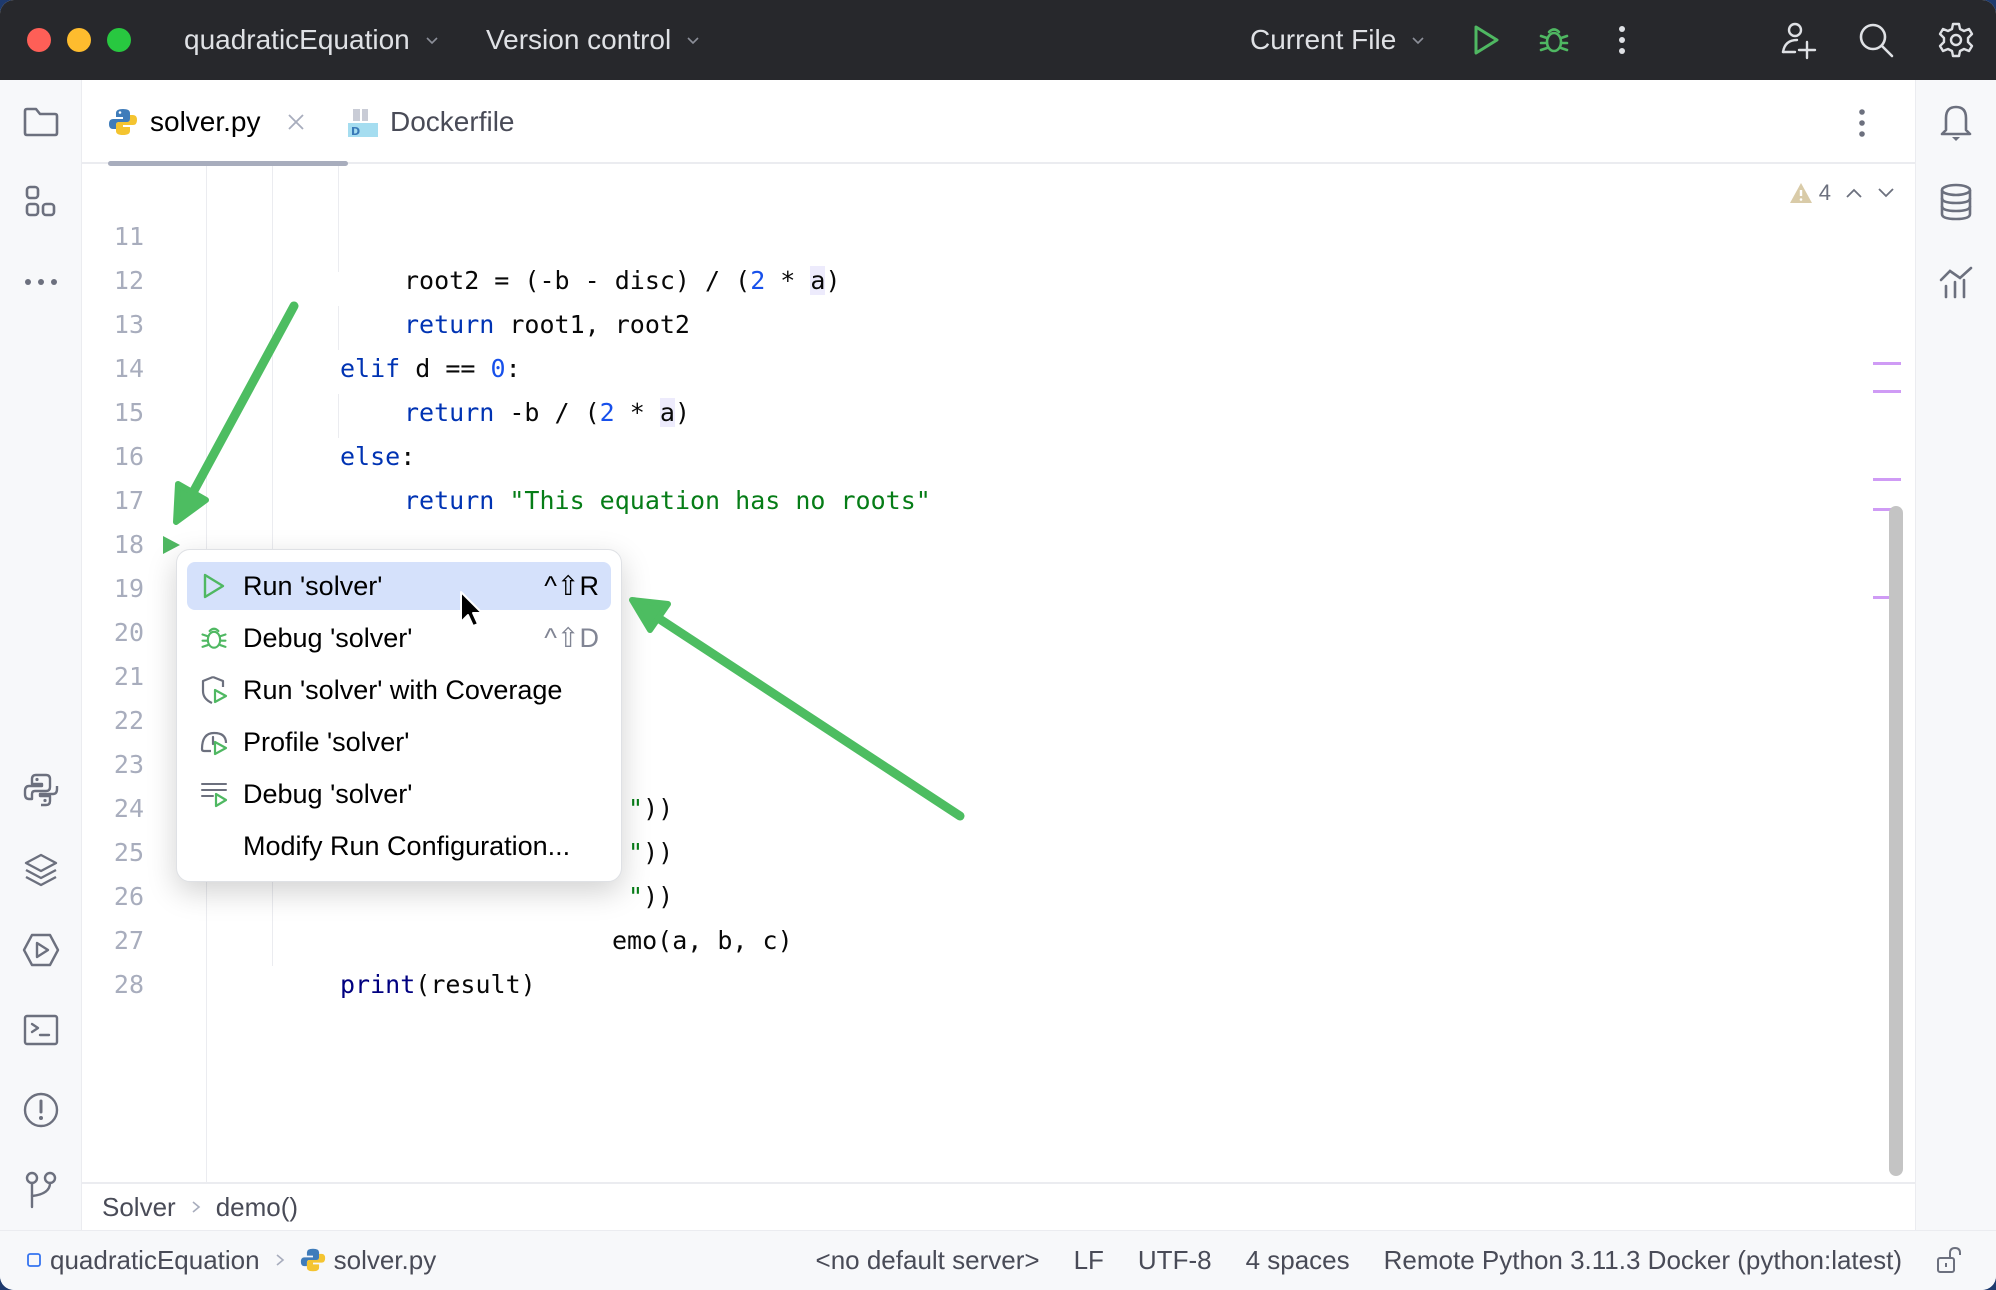  I want to click on line-separator-widget: LF, so click(1089, 1260).